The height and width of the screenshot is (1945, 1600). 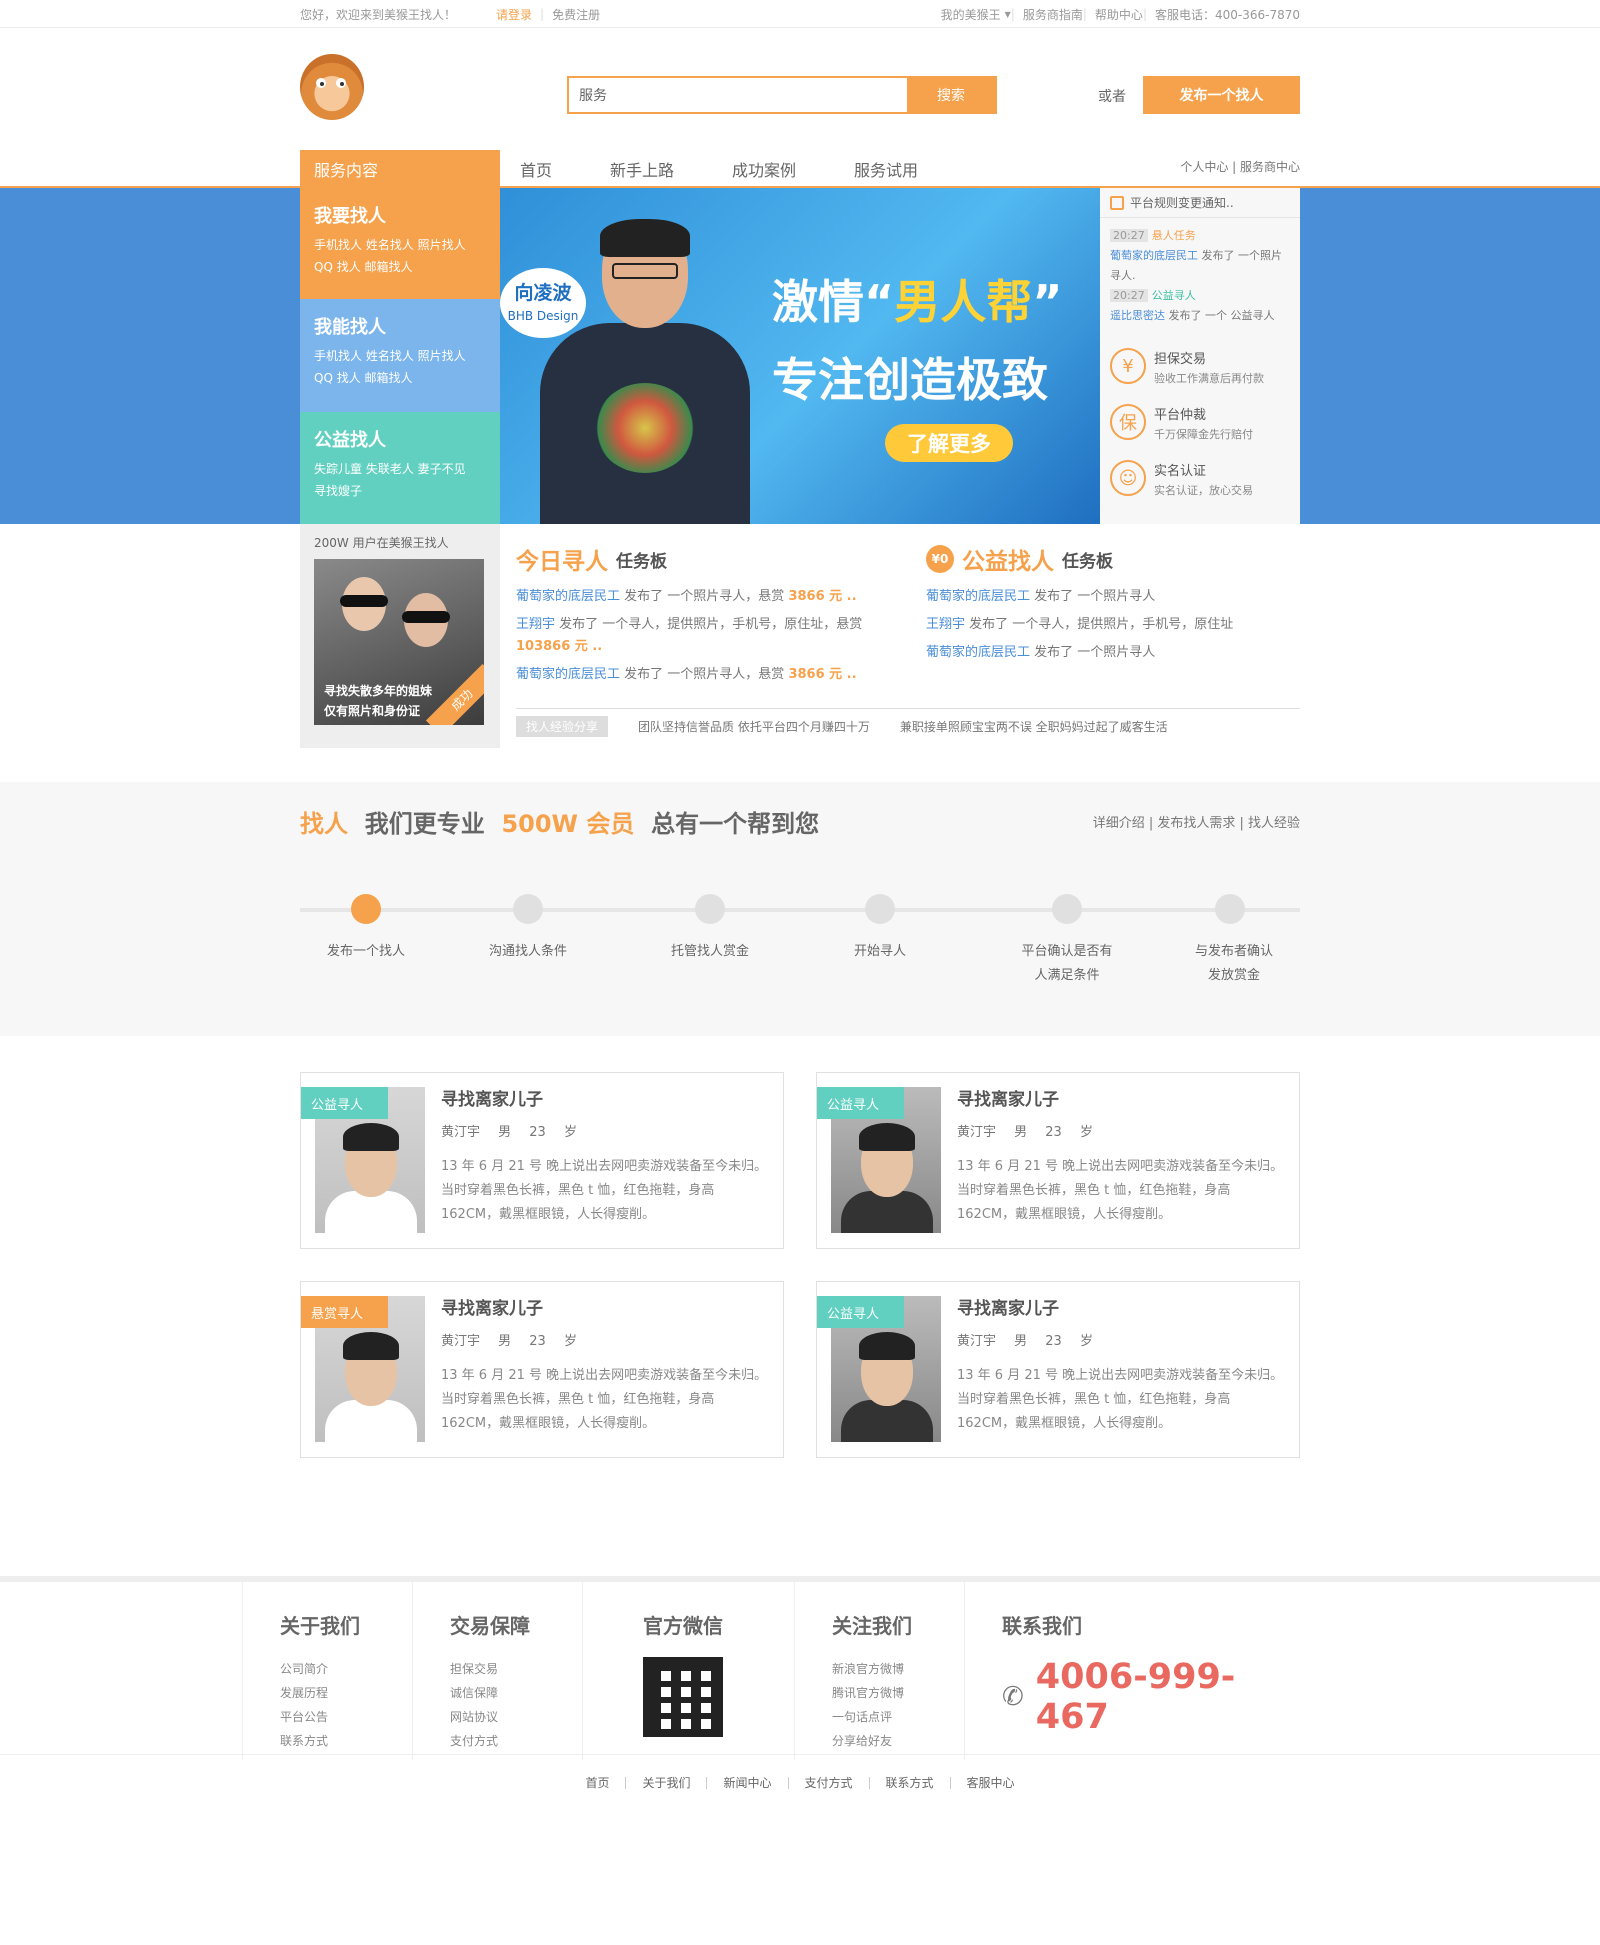 What do you see at coordinates (1200, 479) in the screenshot?
I see `guarantee-realname: ☺ 实名认证 实名认证，放心交易` at bounding box center [1200, 479].